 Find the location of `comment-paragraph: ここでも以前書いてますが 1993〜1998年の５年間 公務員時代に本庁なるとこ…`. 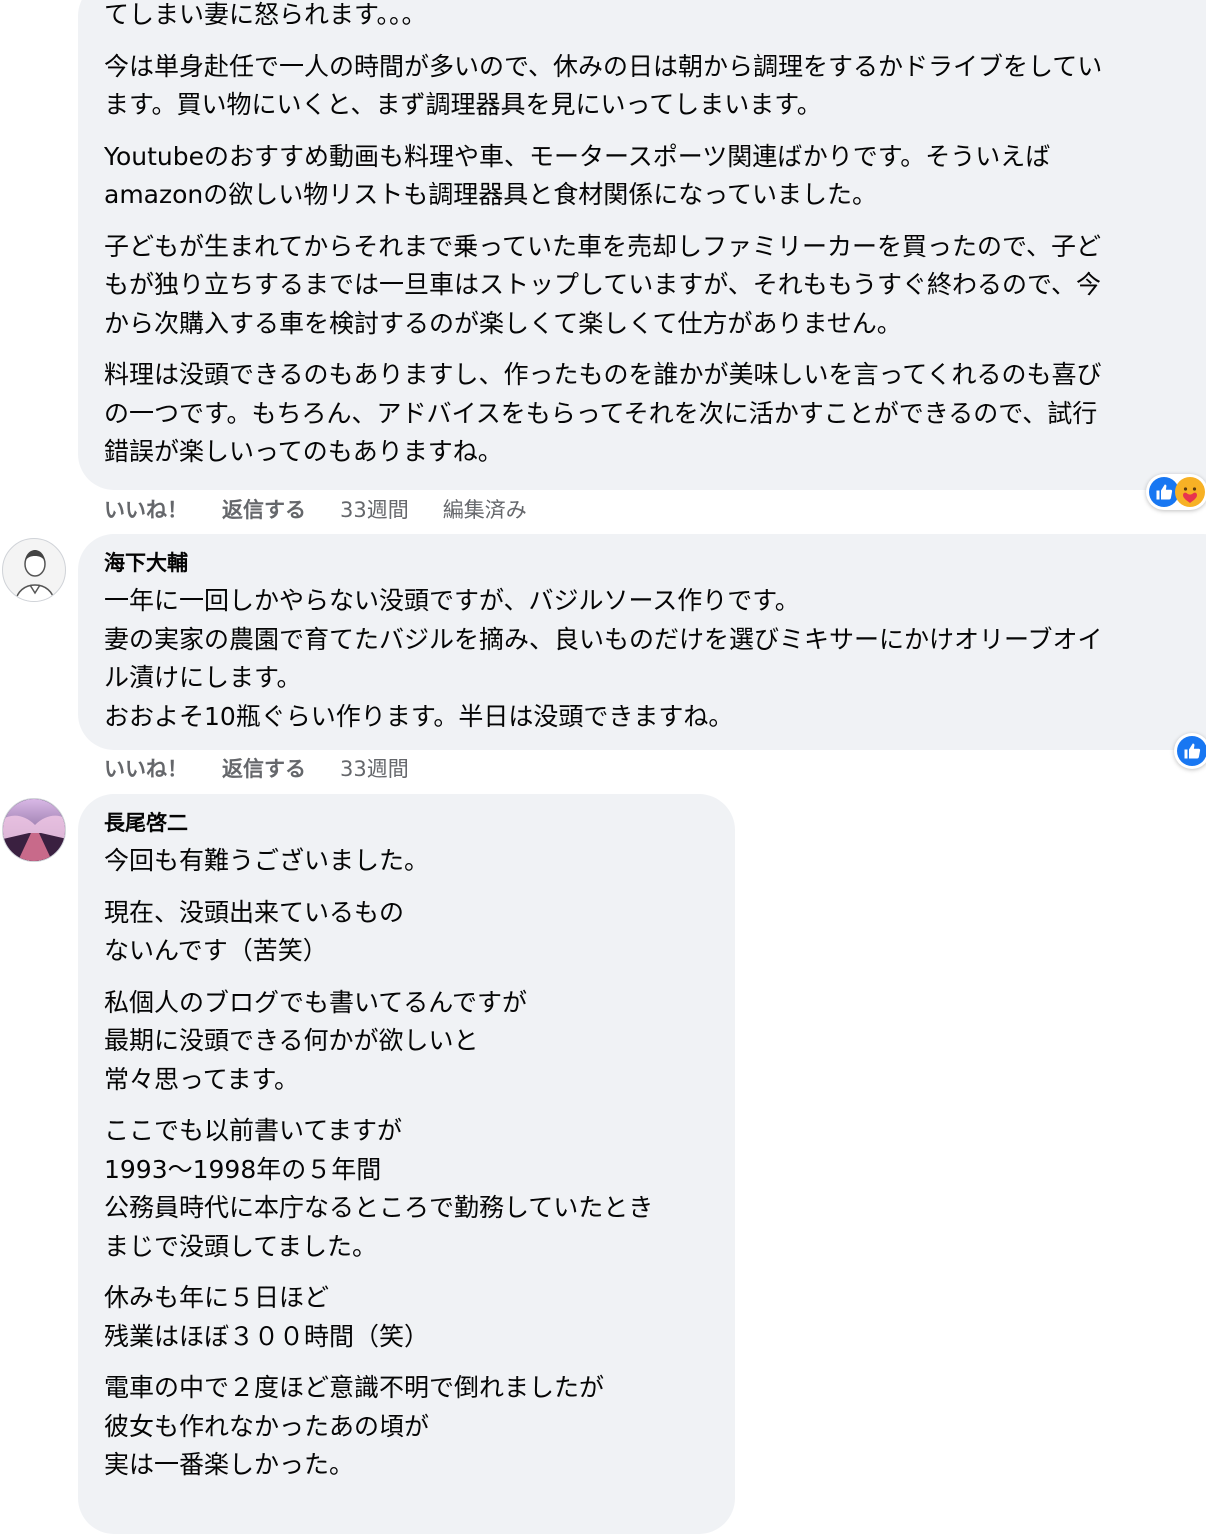

comment-paragraph: ここでも以前書いてますが 1993〜1998年の５年間 公務員時代に本庁なるとこ… is located at coordinates (406, 1189).